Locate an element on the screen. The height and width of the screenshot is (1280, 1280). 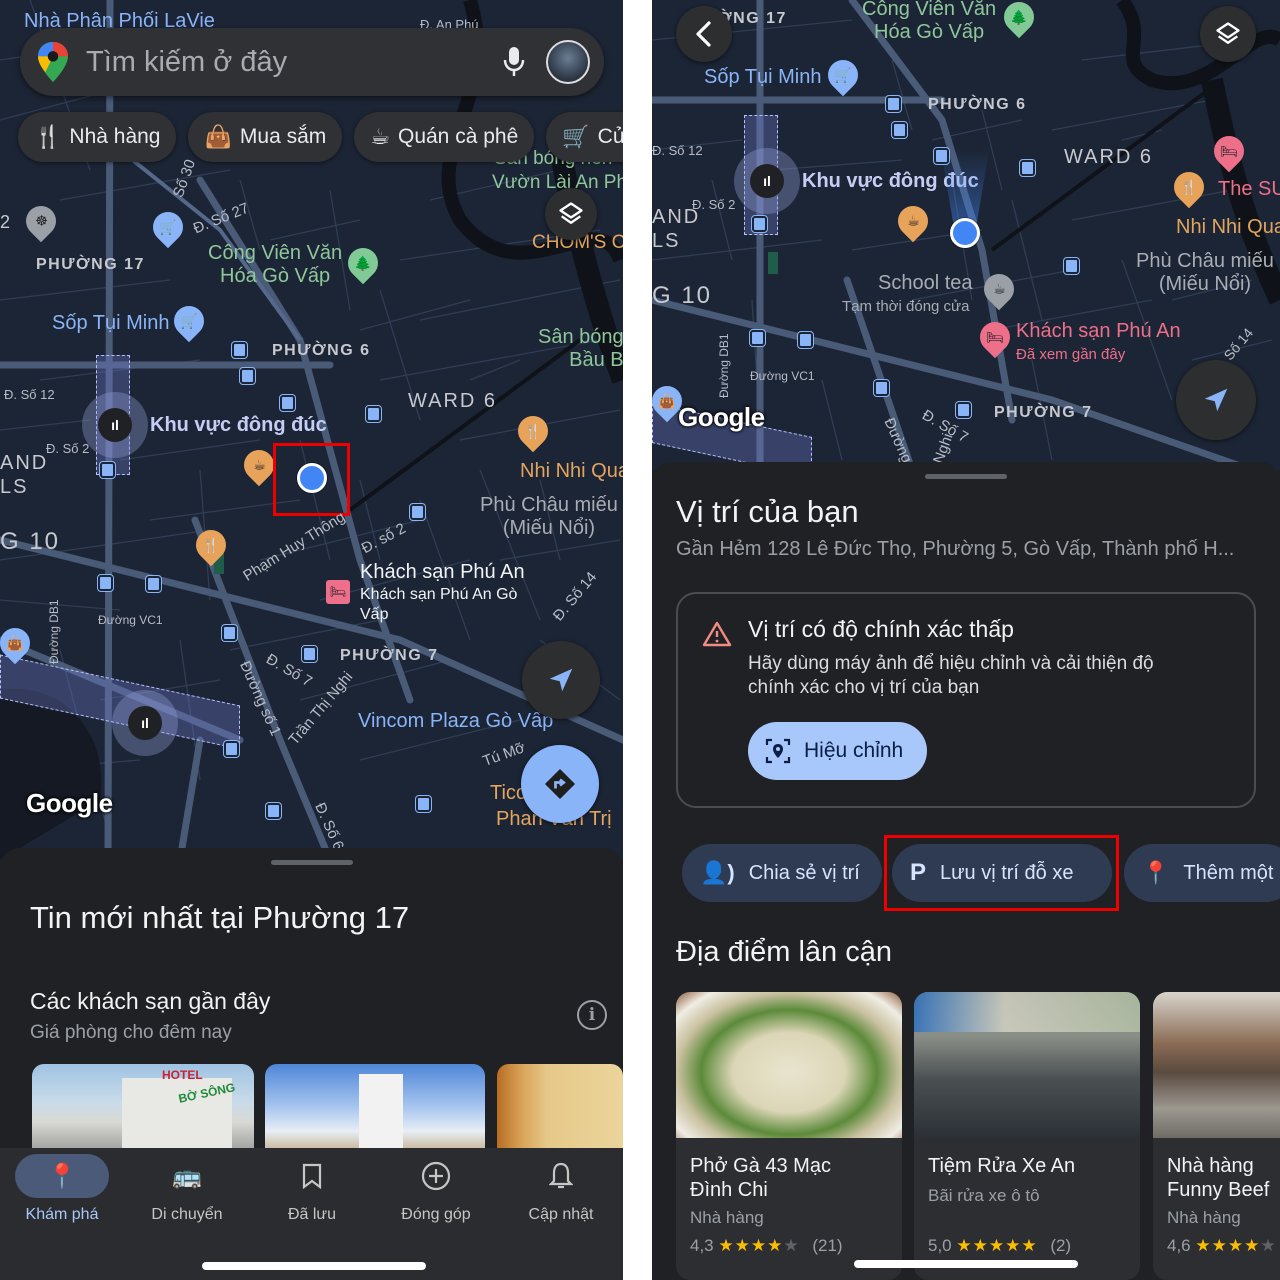
mic-icon is located at coordinates (514, 62).